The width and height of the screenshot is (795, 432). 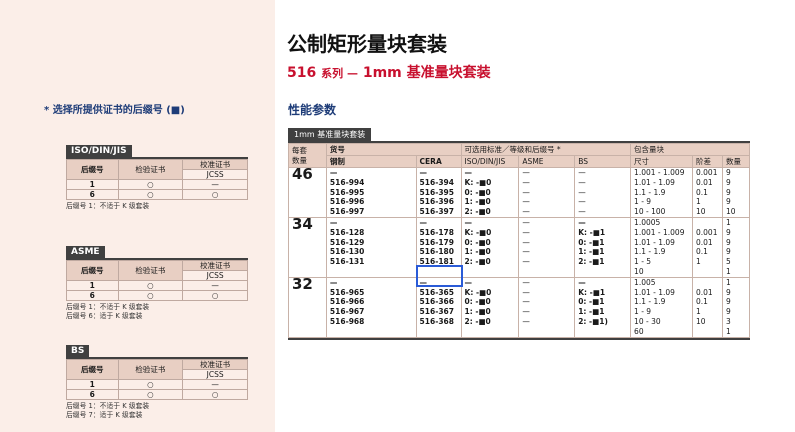 What do you see at coordinates (104, 316) in the screenshot?
I see `cert-note: 后缀号 6：适于 K 级套装` at bounding box center [104, 316].